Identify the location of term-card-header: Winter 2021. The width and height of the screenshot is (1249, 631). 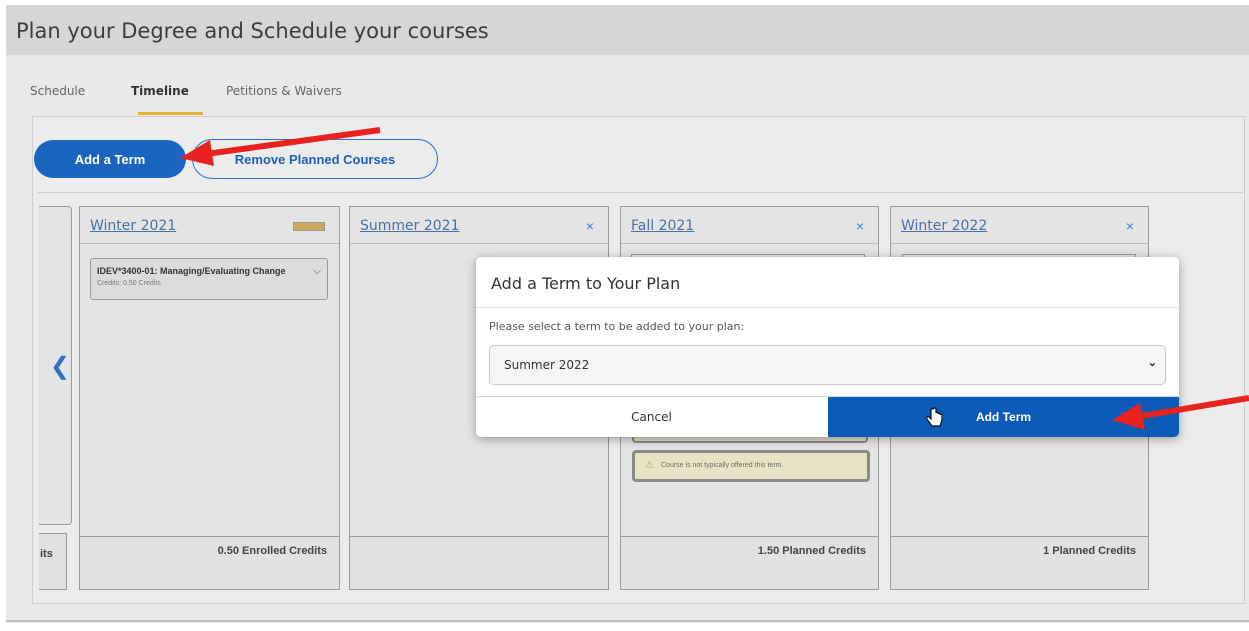
(209, 225).